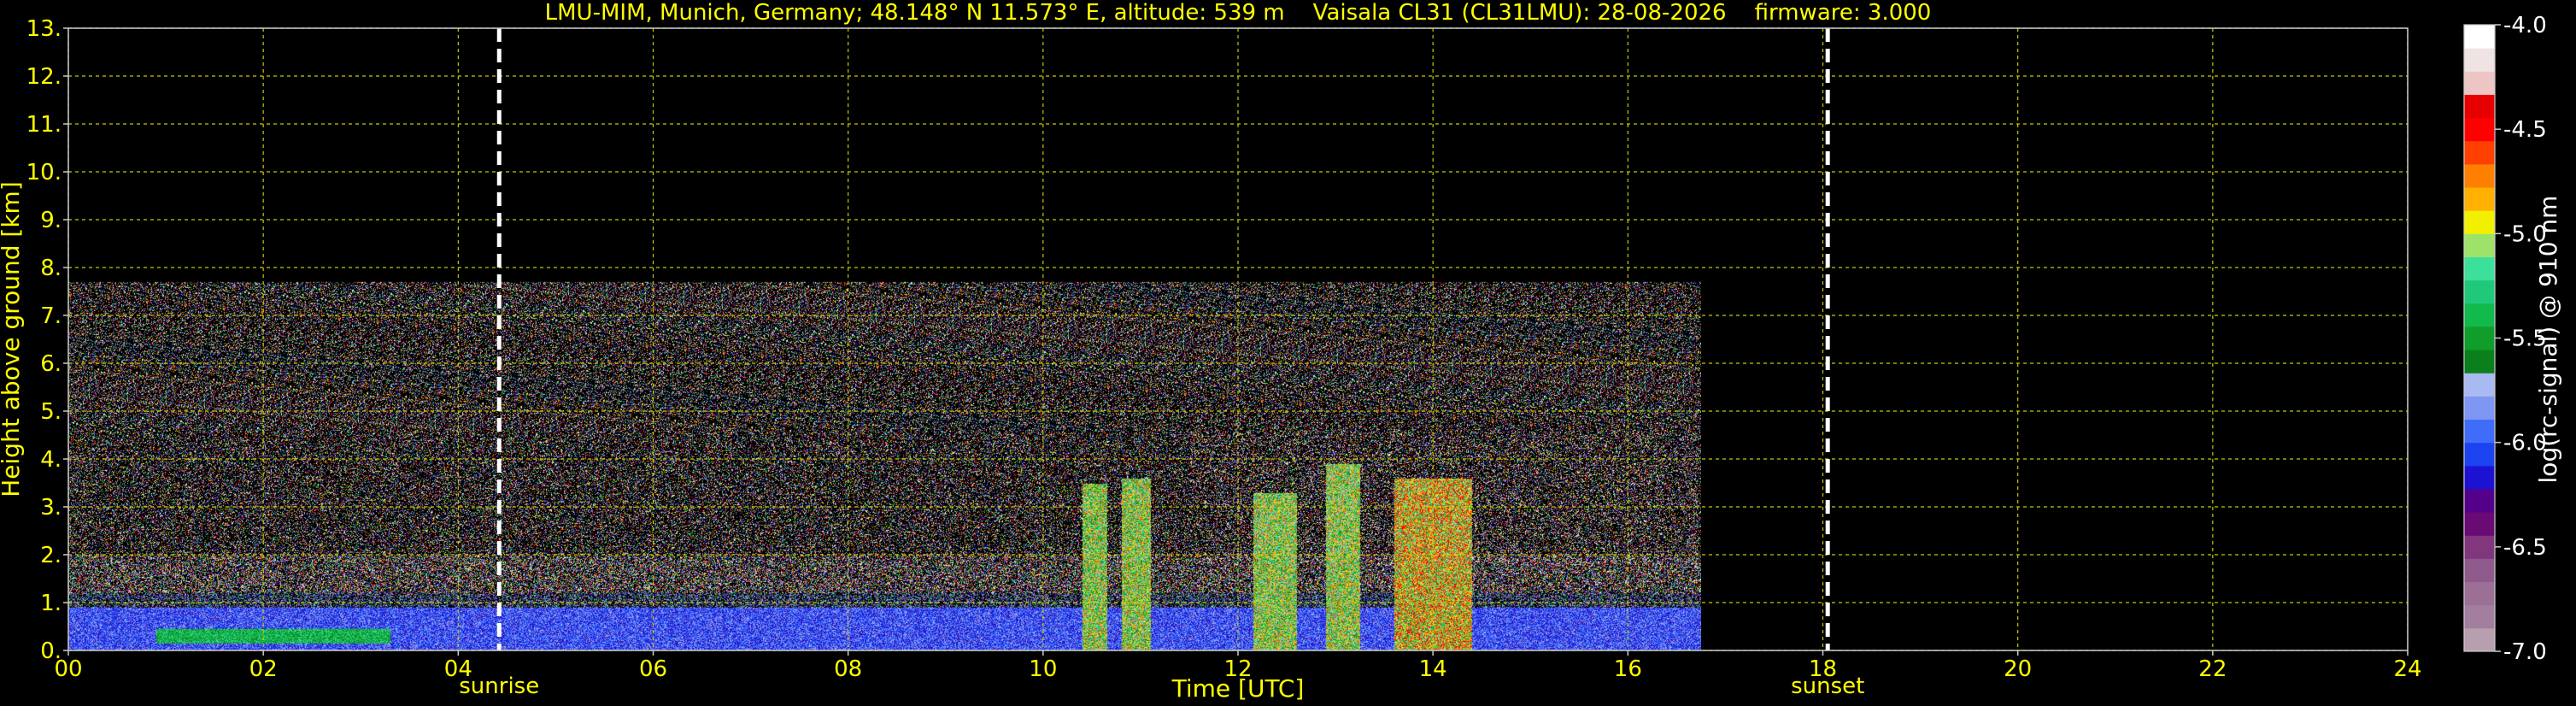  Describe the element at coordinates (1628, 669) in the screenshot. I see `x-tick-label: 16` at that location.